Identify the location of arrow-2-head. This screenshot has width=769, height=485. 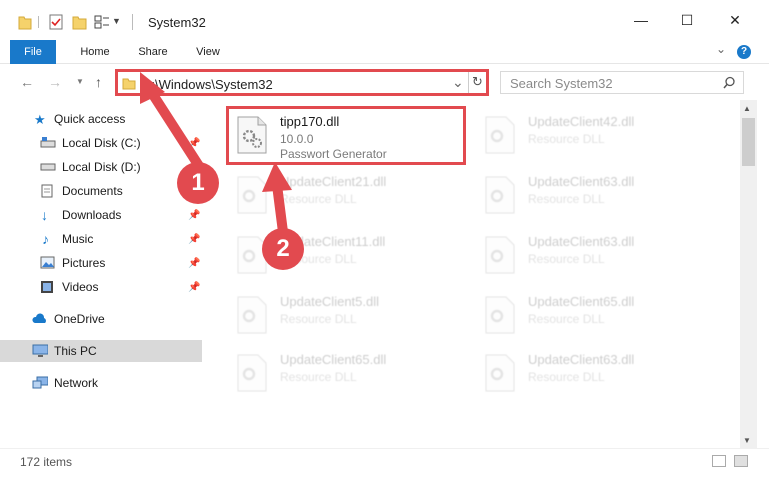
(277, 177).